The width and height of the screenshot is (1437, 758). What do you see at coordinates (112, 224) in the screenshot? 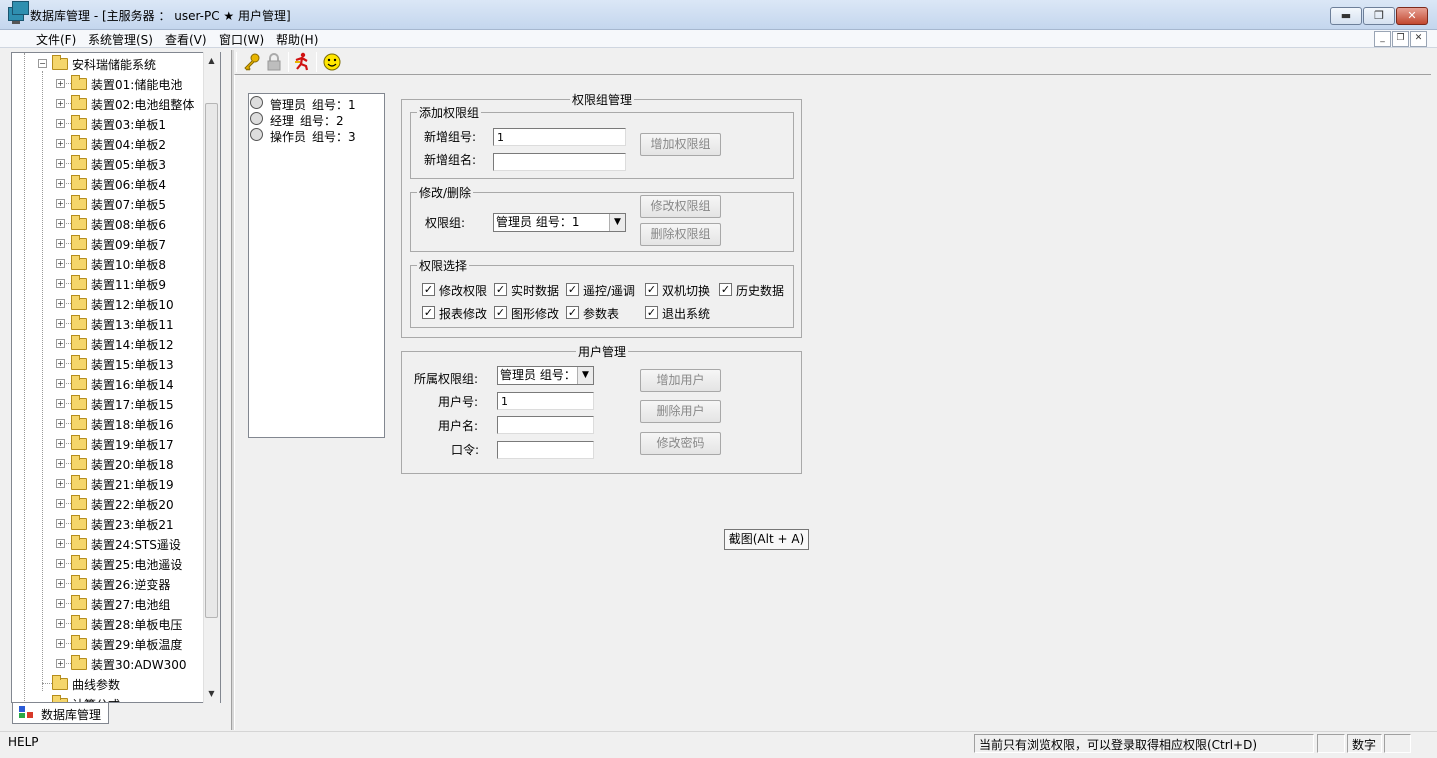
I see `tree-node-device: + 装置08:单板6` at bounding box center [112, 224].